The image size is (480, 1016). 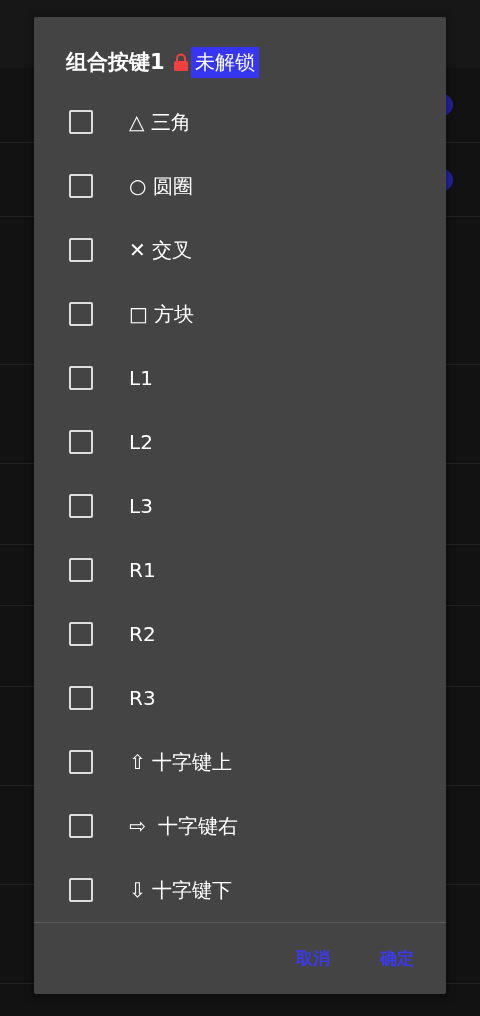 What do you see at coordinates (162, 314) in the screenshot?
I see `option-label: □ 方块` at bounding box center [162, 314].